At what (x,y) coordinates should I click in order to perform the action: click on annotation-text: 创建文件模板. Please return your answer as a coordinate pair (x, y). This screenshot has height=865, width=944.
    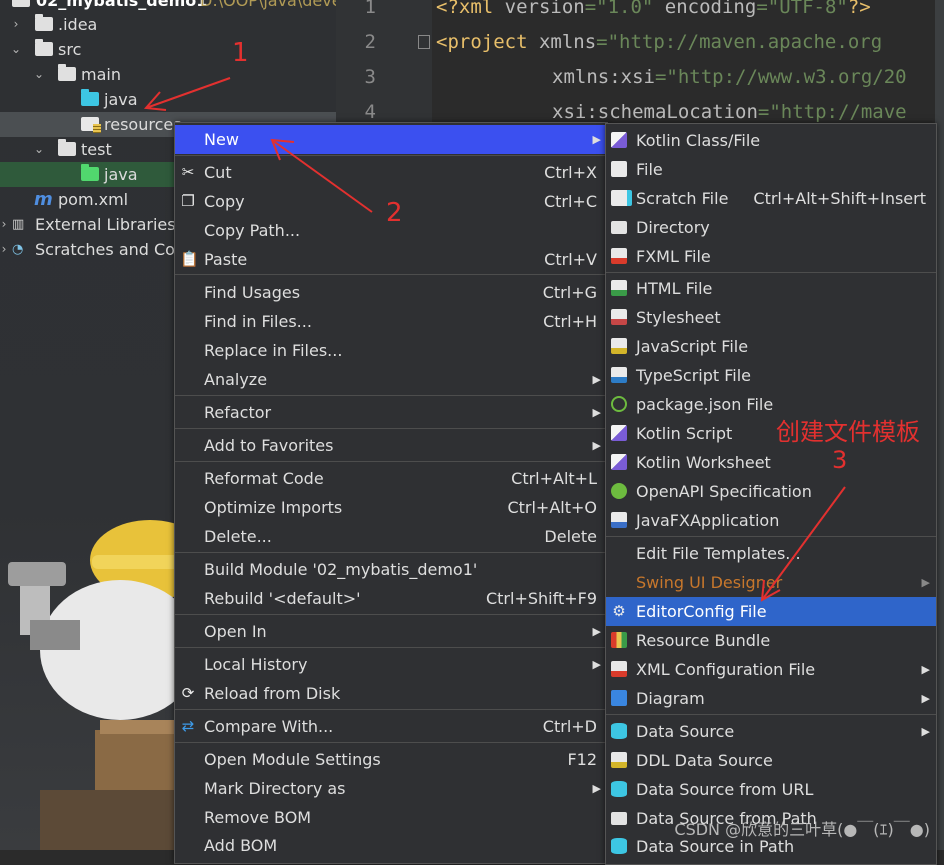
    Looking at the image, I should click on (848, 432).